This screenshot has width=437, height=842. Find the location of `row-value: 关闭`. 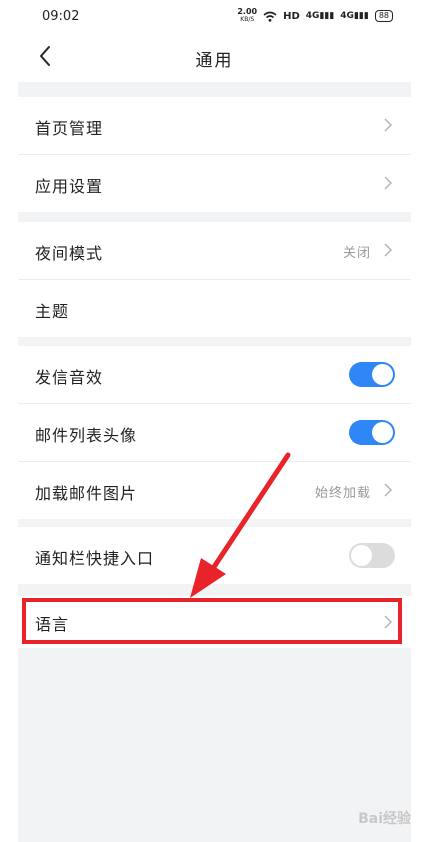

row-value: 关闭 is located at coordinates (356, 253).